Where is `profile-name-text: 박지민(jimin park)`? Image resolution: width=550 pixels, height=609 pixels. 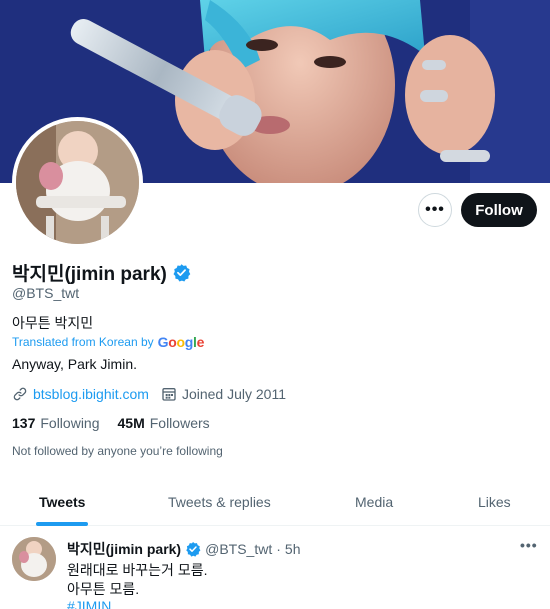 profile-name-text: 박지민(jimin park) is located at coordinates (89, 274).